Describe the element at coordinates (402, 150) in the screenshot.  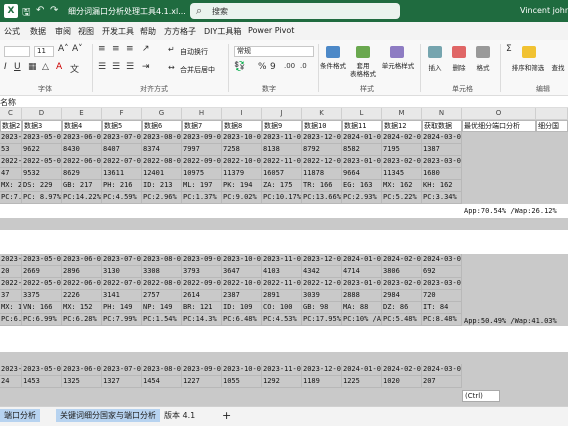
I see `table-cell: 7195` at that location.